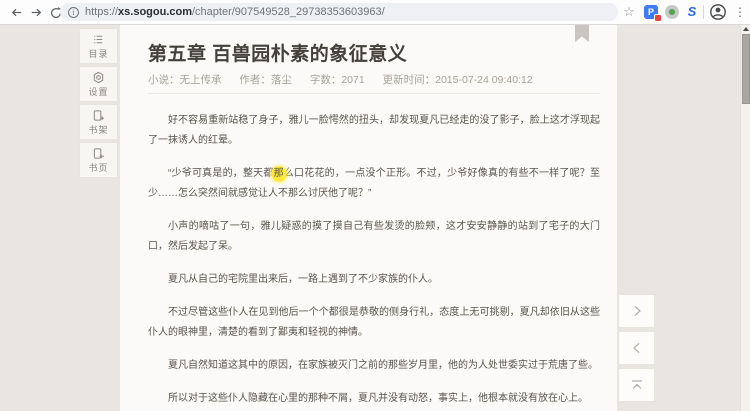  What do you see at coordinates (278, 54) in the screenshot?
I see `chapter-title: 第五章 百兽园朴素的象征意义` at bounding box center [278, 54].